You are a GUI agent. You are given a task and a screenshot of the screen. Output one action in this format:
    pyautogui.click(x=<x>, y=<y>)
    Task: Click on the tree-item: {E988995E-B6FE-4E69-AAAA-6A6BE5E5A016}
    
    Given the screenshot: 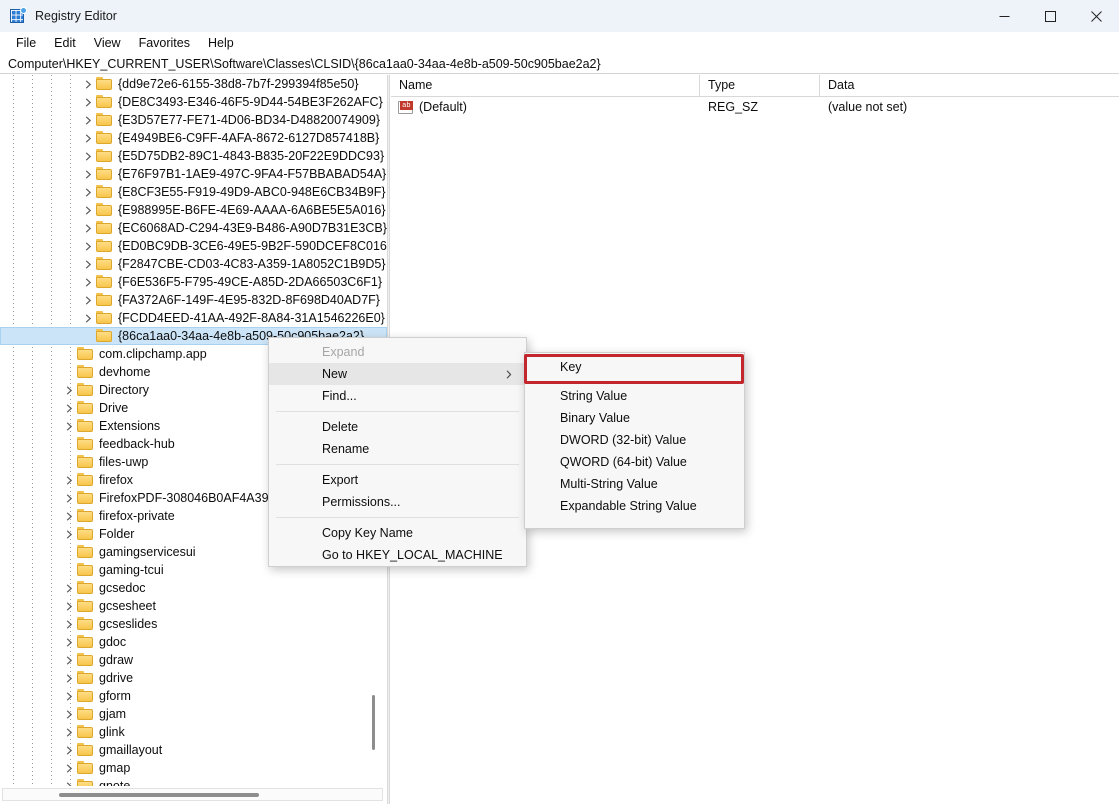 What is the action you would take?
    pyautogui.click(x=193, y=210)
    